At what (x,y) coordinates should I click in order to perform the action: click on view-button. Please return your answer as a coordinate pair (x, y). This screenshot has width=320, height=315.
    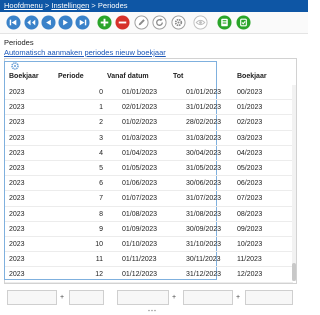
    Looking at the image, I should click on (200, 22).